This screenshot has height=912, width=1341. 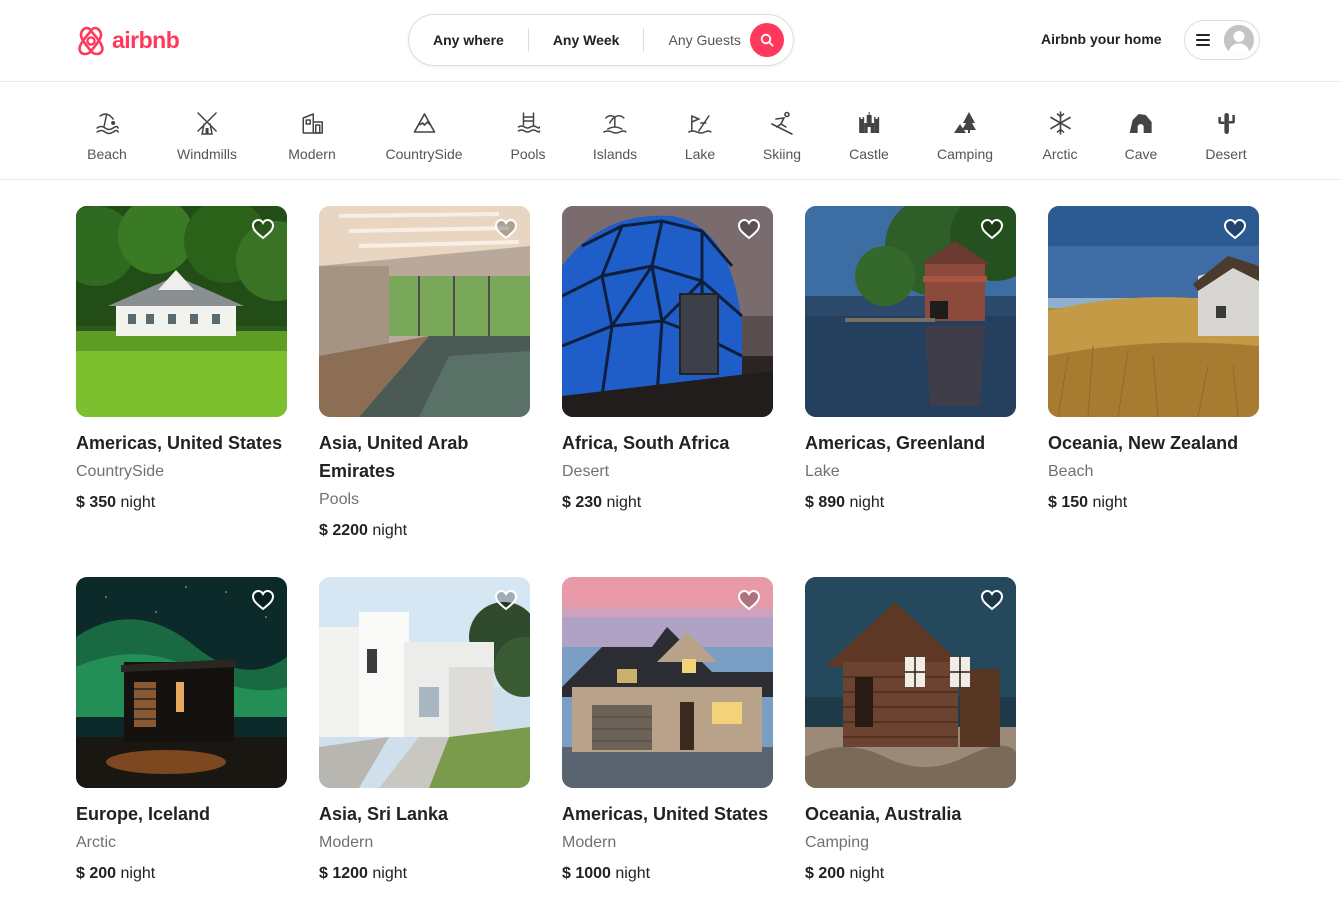 What do you see at coordinates (1239, 40) in the screenshot?
I see `user-icon` at bounding box center [1239, 40].